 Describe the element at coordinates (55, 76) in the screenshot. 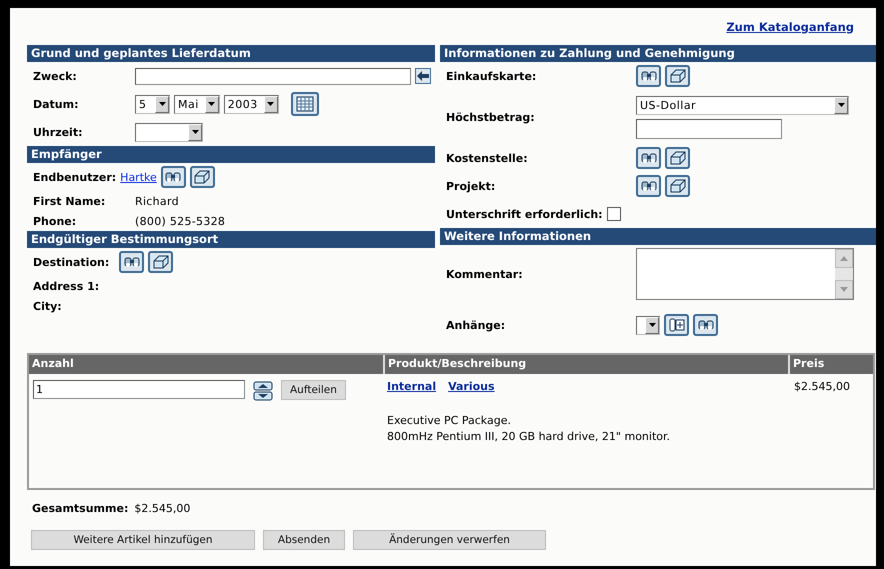

I see `field-label: Zweck:` at that location.